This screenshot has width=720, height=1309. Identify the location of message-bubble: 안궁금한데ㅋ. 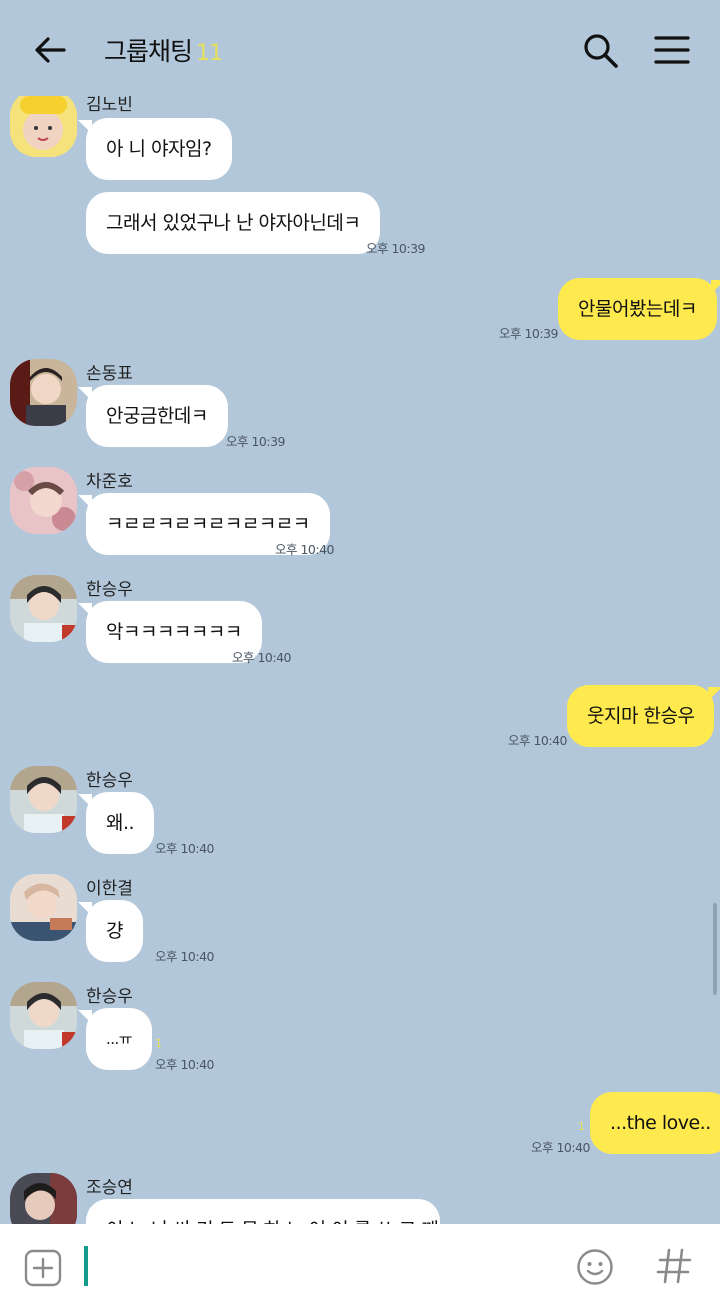
(153, 416).